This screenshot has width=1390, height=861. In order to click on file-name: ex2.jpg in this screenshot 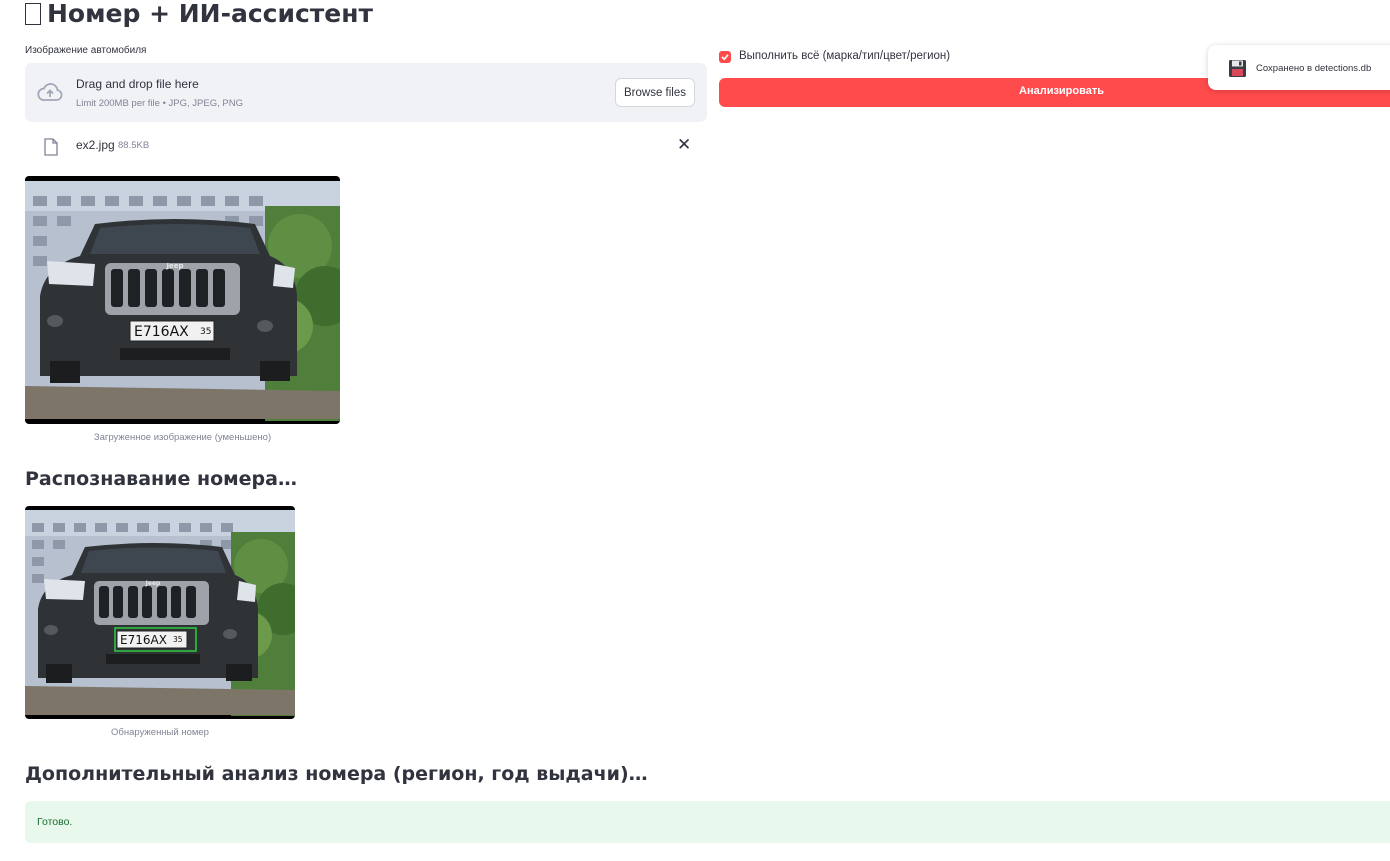, I will do `click(95, 145)`.